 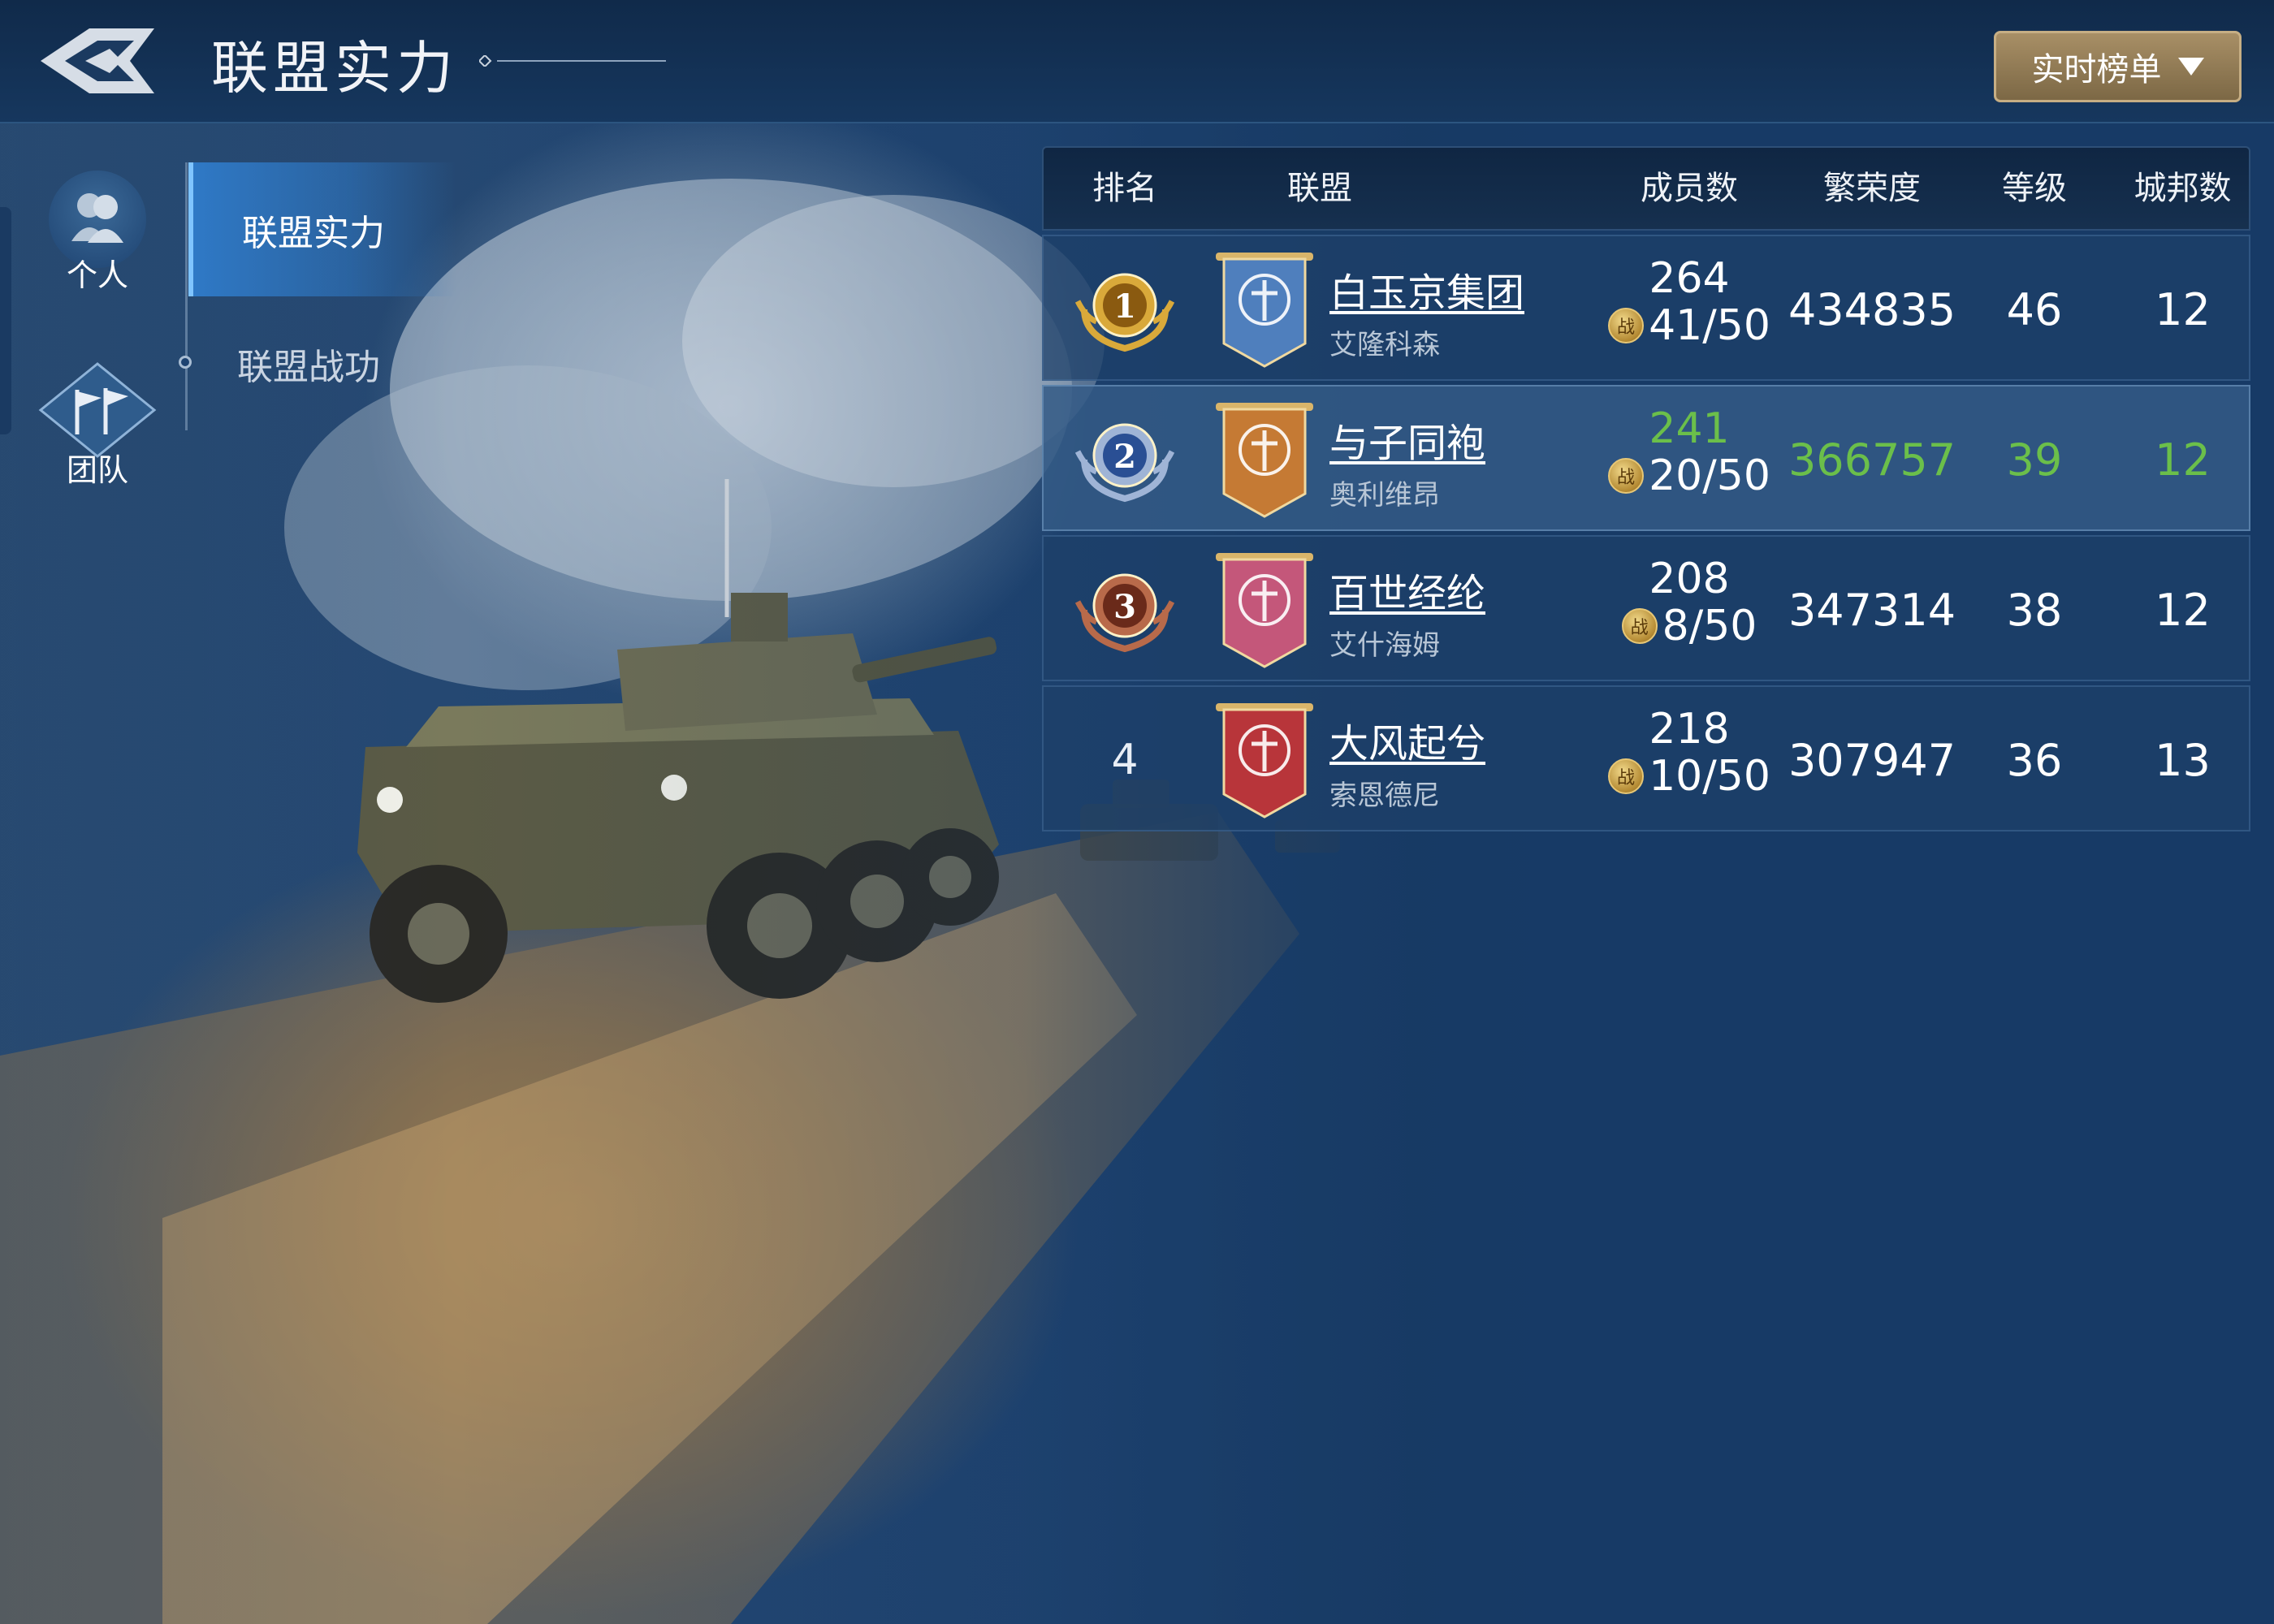 I want to click on level-value: 36, so click(x=2035, y=760).